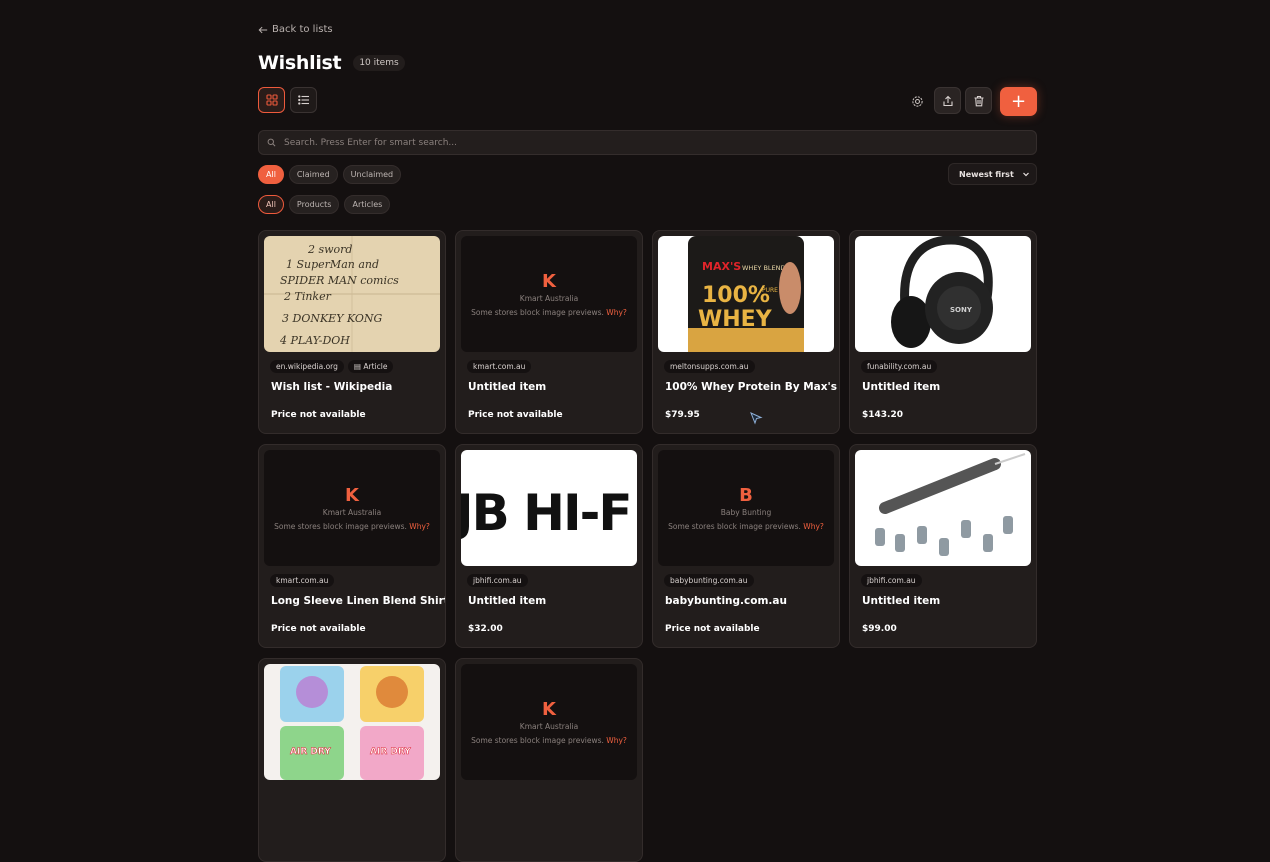  I want to click on whey-sub: WHEY BLEND, so click(764, 268).